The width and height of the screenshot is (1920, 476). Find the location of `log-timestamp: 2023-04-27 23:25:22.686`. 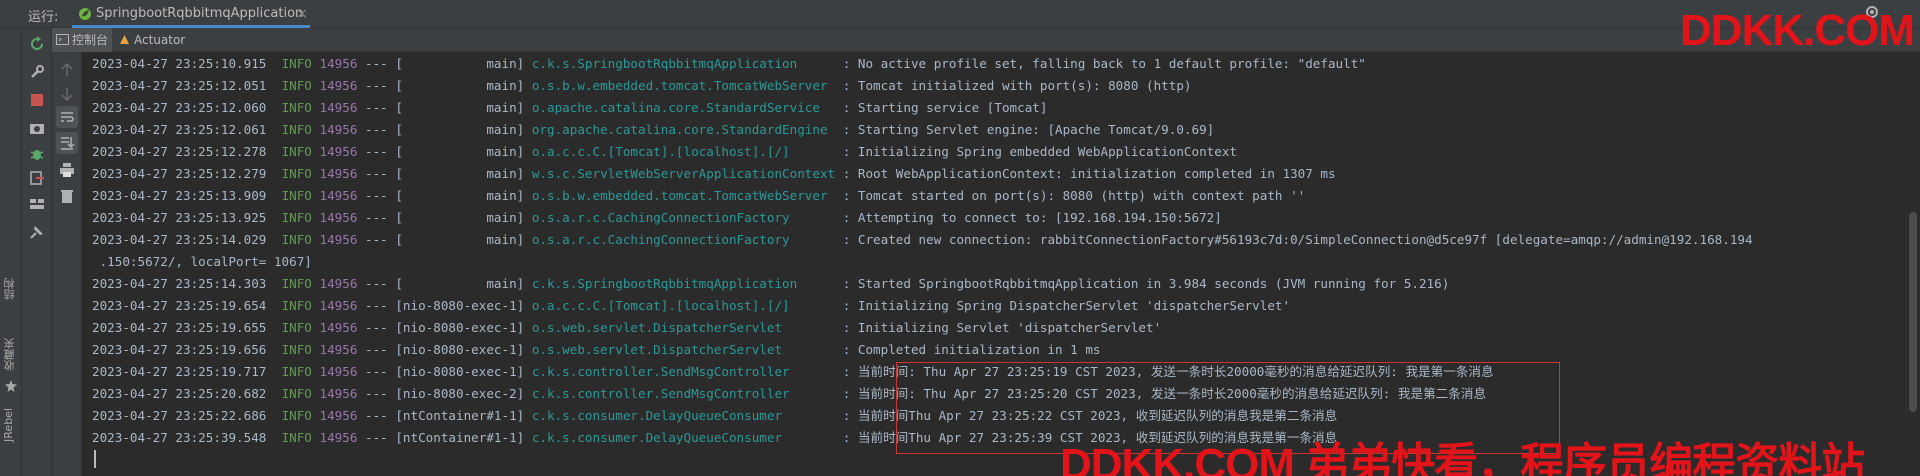

log-timestamp: 2023-04-27 23:25:22.686 is located at coordinates (179, 415).